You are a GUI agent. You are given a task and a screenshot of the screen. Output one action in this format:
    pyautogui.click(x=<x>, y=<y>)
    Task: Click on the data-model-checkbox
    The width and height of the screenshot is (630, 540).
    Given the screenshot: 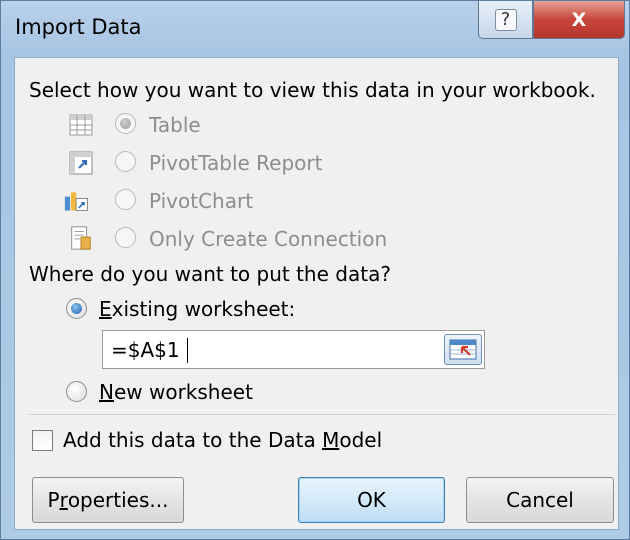 What is the action you would take?
    pyautogui.click(x=42, y=440)
    